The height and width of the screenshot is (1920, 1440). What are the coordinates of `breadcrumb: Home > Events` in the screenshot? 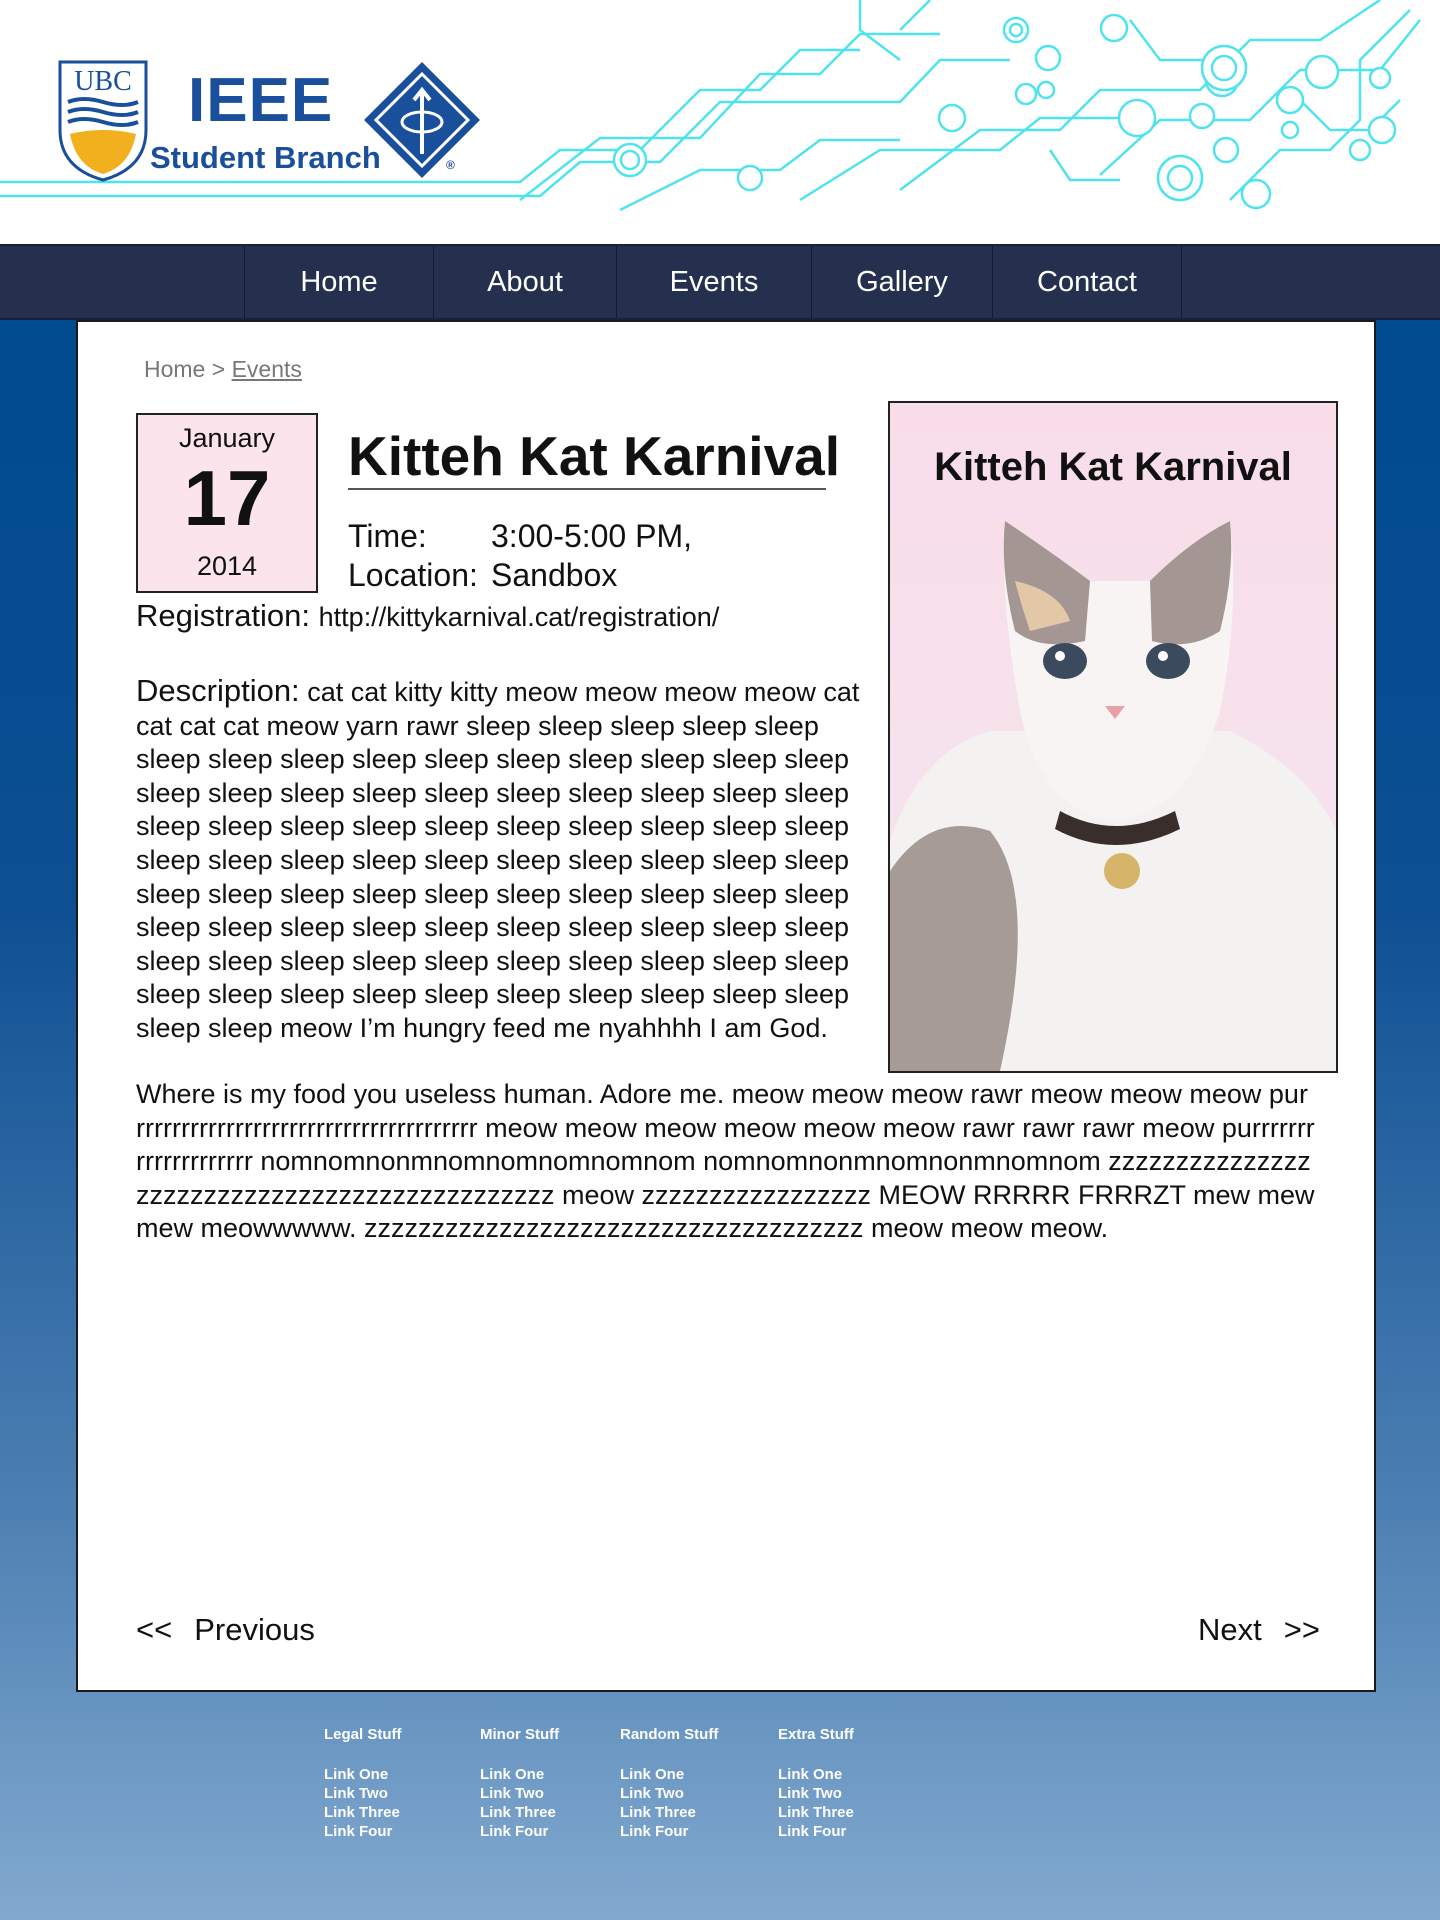 It's located at (223, 369).